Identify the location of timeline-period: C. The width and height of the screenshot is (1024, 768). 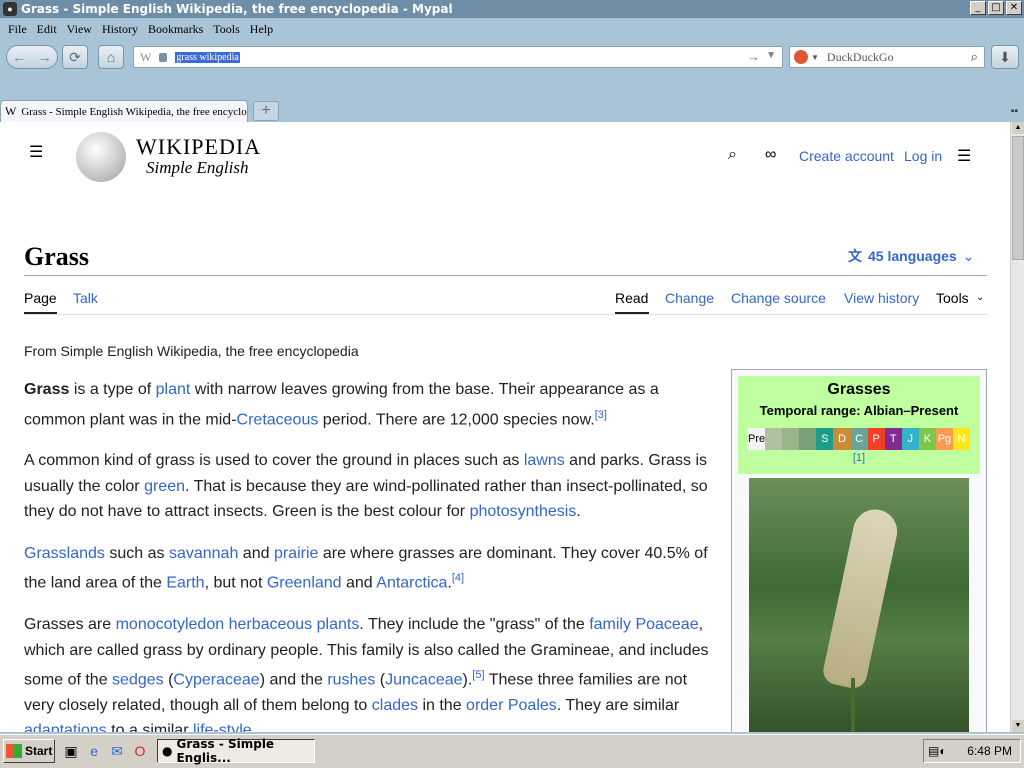
(859, 439).